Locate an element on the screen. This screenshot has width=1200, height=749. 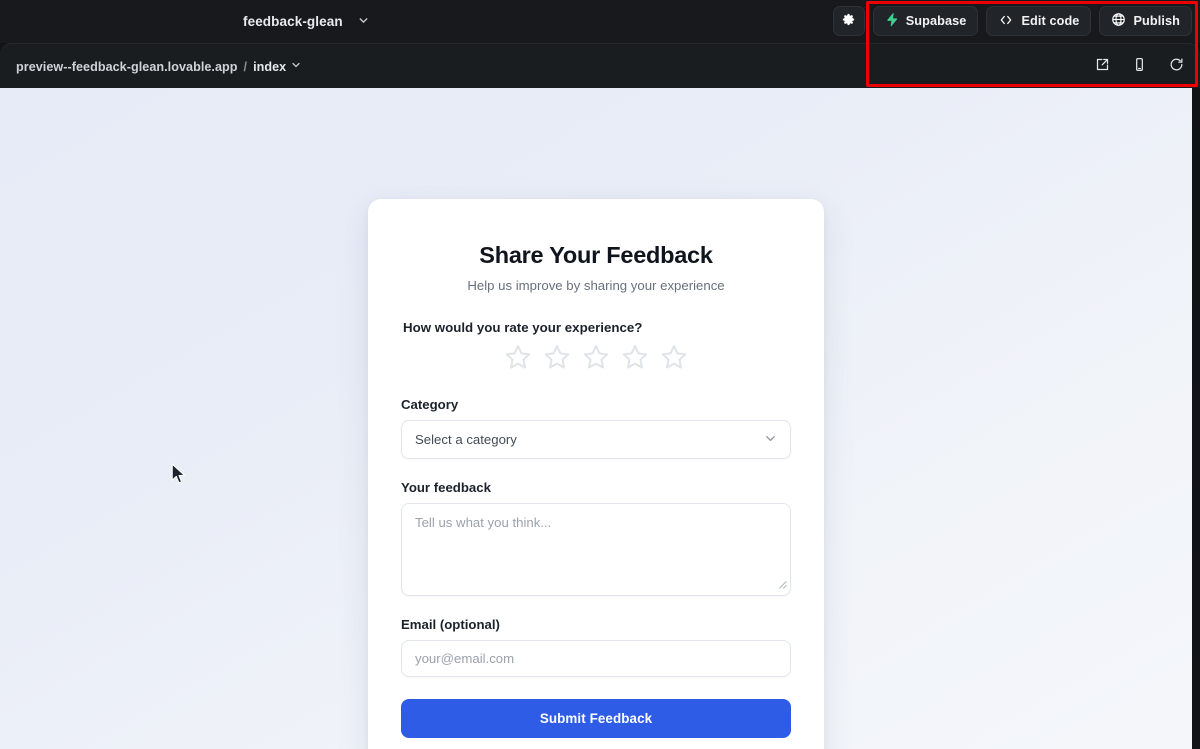
project-name: feedback-glean is located at coordinates (293, 21).